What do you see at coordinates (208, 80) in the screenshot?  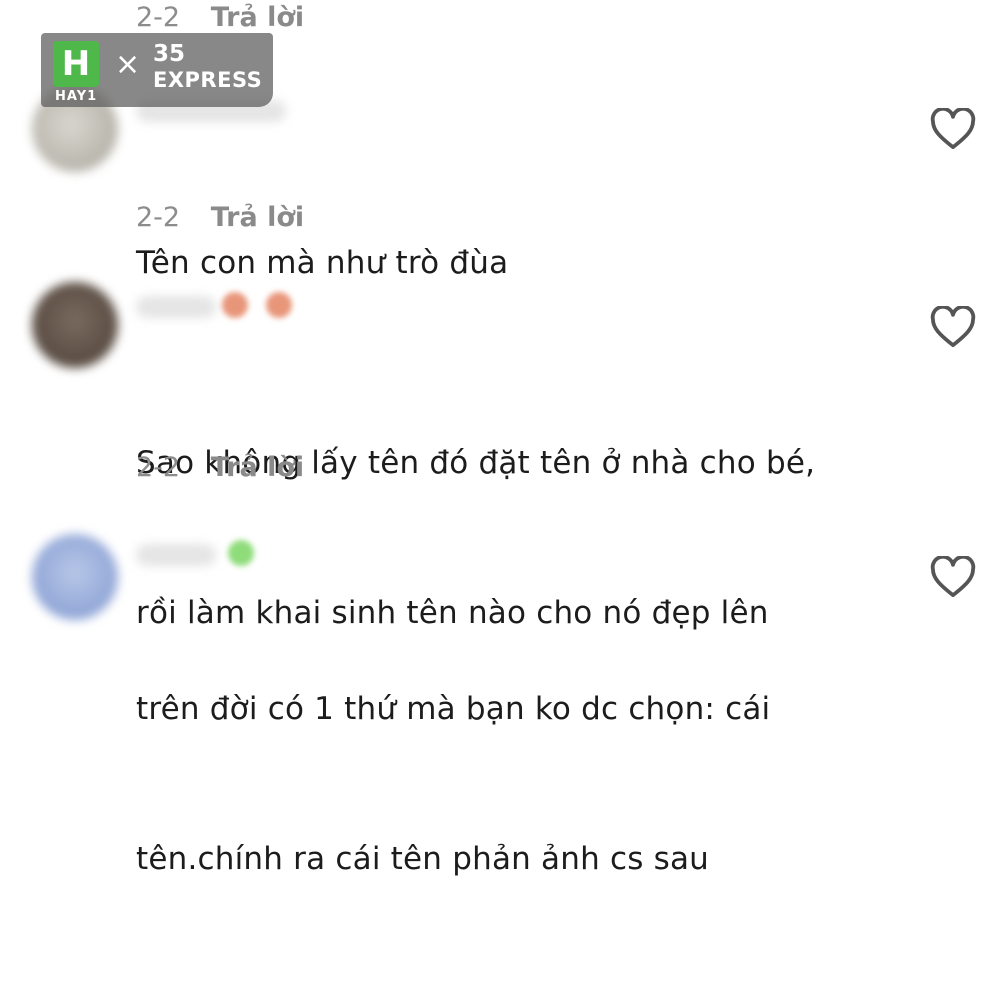 I see `watermark-express-label: EXPRESS` at bounding box center [208, 80].